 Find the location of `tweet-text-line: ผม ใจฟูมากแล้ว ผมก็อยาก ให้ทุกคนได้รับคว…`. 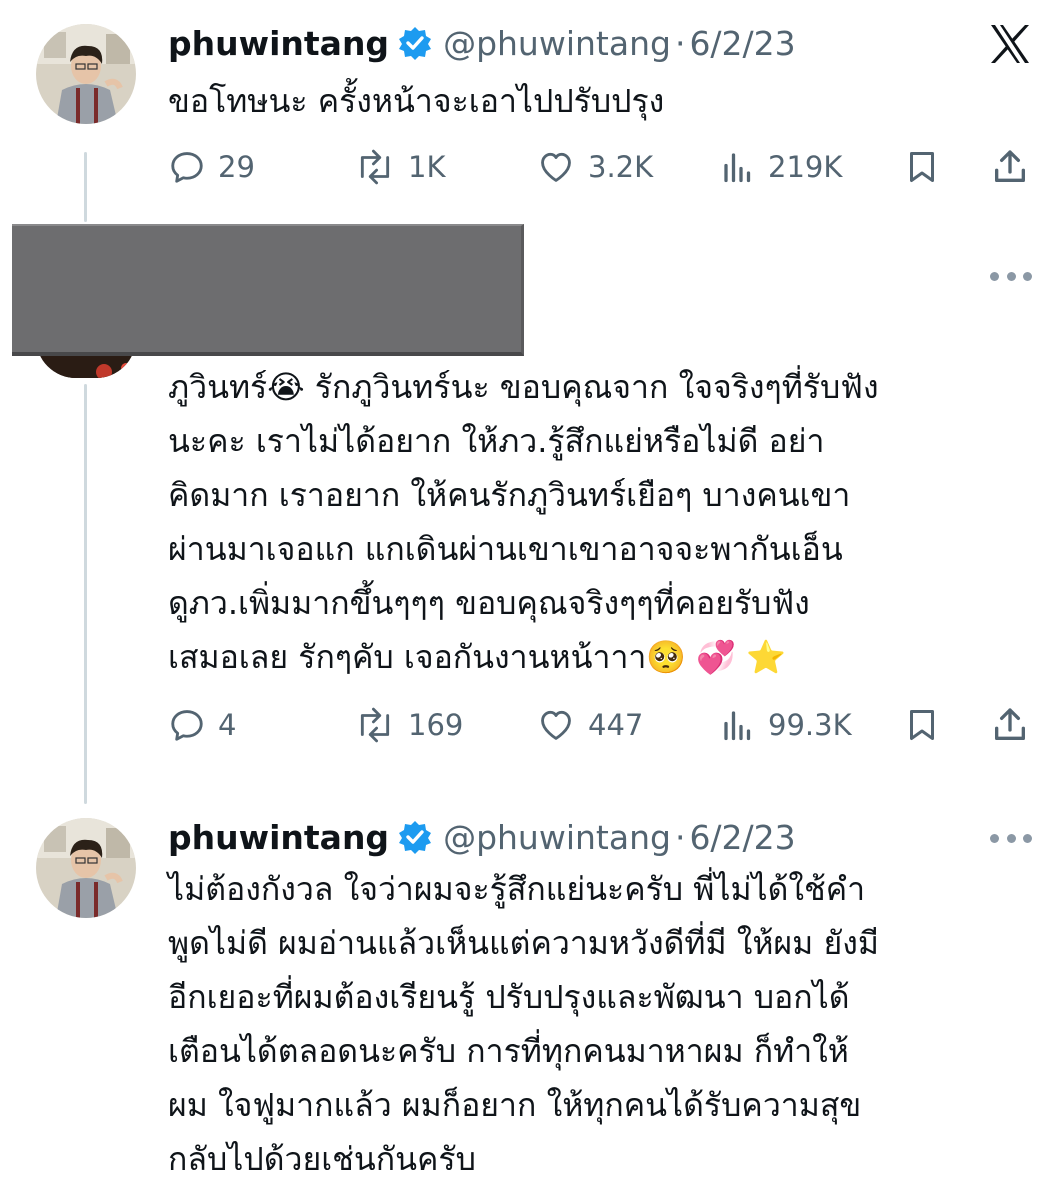

tweet-text-line: ผม ใจฟูมากแล้ว ผมก็อยาก ให้ทุกคนได้รับคว… is located at coordinates (515, 1105).